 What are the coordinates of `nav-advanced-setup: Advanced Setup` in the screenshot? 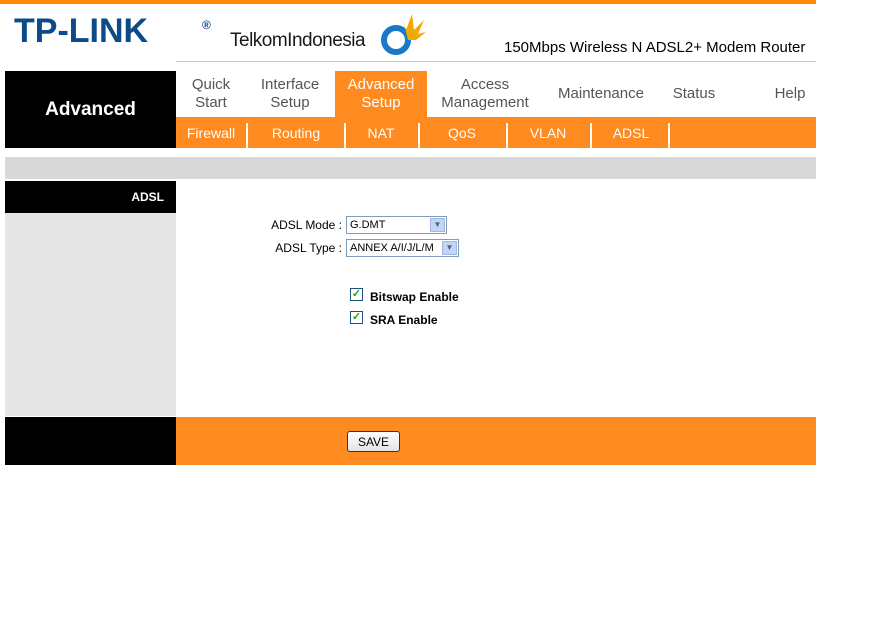 It's located at (381, 94).